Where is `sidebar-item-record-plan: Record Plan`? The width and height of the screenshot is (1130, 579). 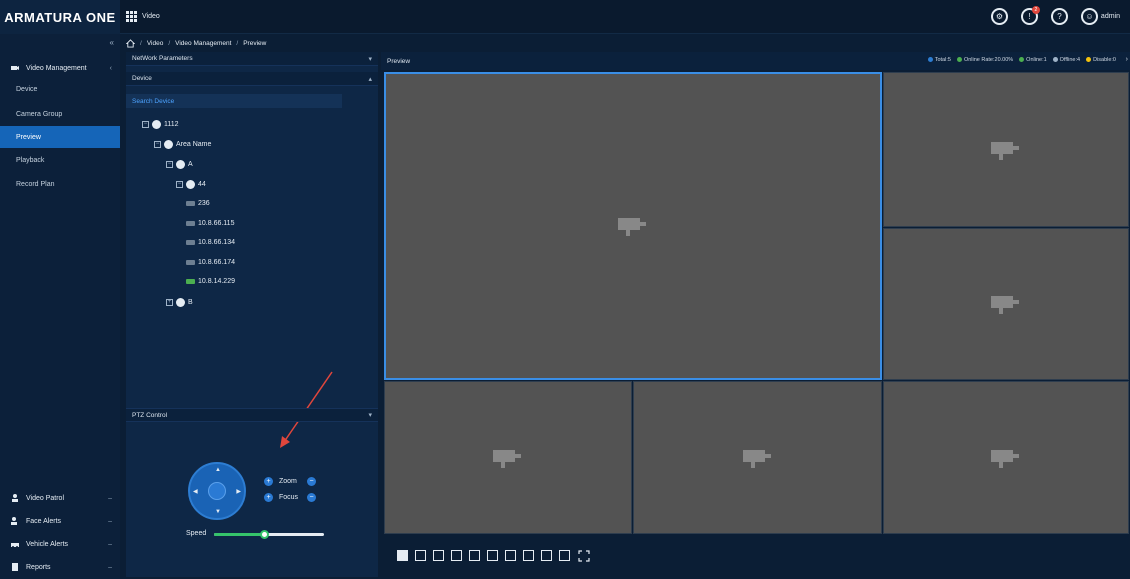
sidebar-item-record-plan: Record Plan is located at coordinates (60, 184).